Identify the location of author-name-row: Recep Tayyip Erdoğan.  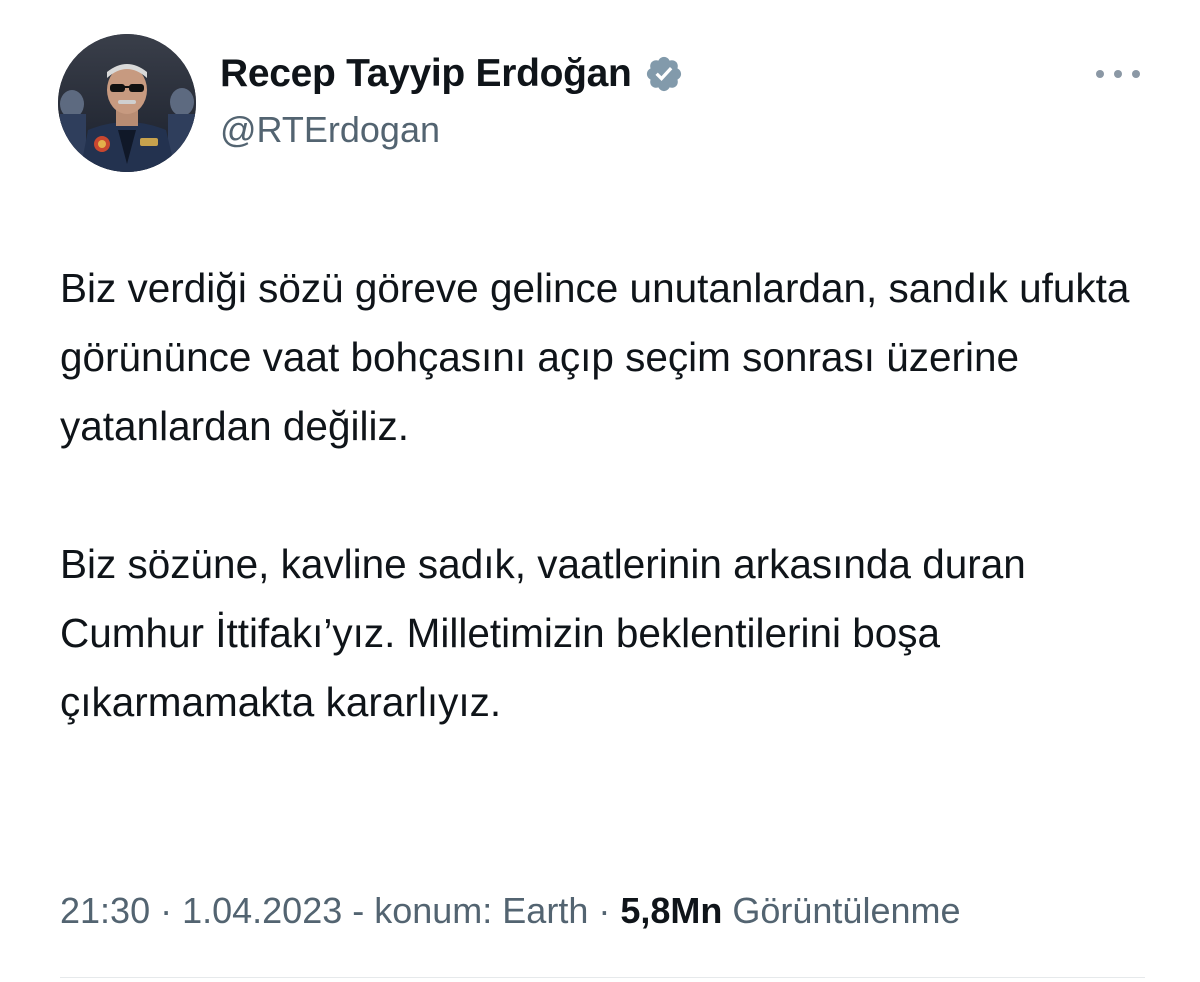
(452, 74).